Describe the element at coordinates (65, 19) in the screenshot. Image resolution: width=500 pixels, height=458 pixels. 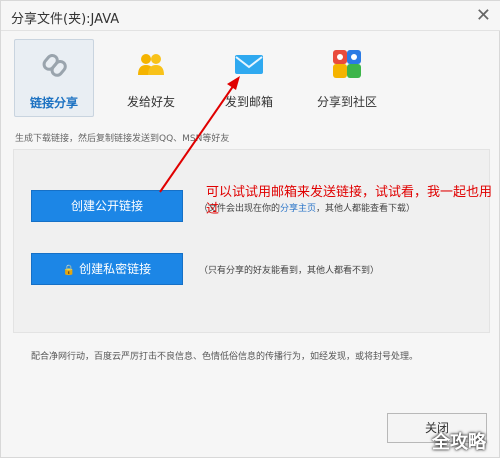
I see `window-title: 分享文件(夹):JAVA` at that location.